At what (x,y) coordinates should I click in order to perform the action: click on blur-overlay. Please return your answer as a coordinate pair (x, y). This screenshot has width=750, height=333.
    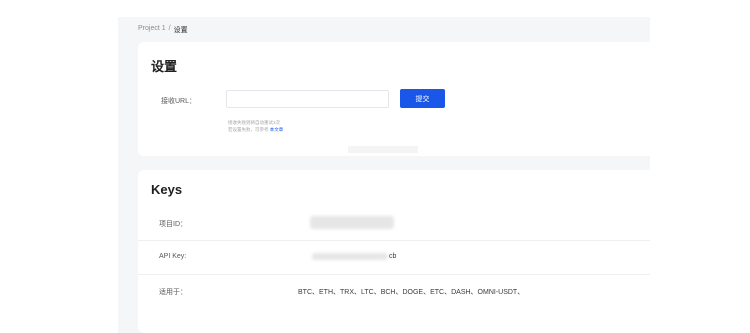
    Looking at the image, I should click on (383, 149).